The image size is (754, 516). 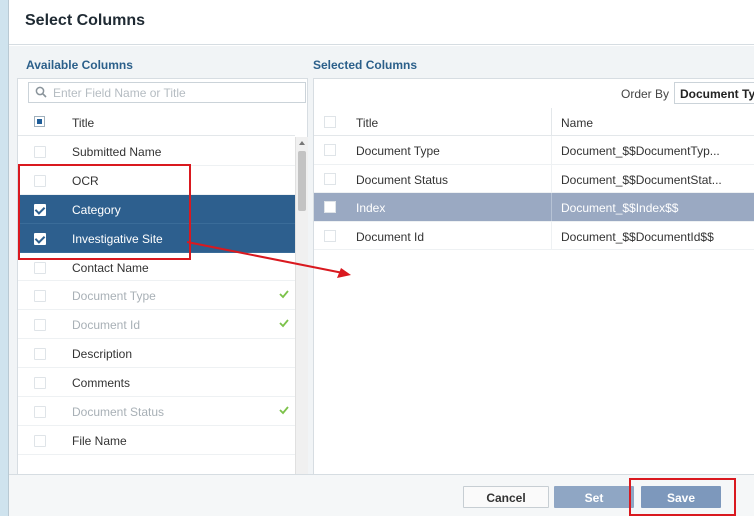 What do you see at coordinates (637, 236) in the screenshot?
I see `selected-row-name: Document_$$DocumentId$$` at bounding box center [637, 236].